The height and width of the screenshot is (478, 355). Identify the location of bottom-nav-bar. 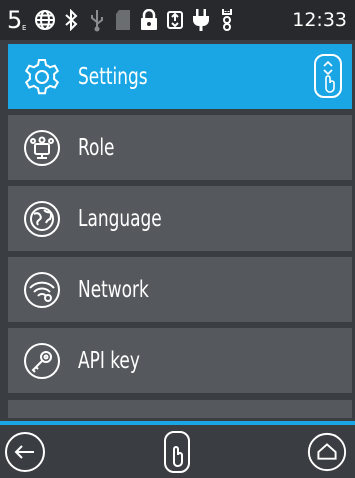
(177, 451).